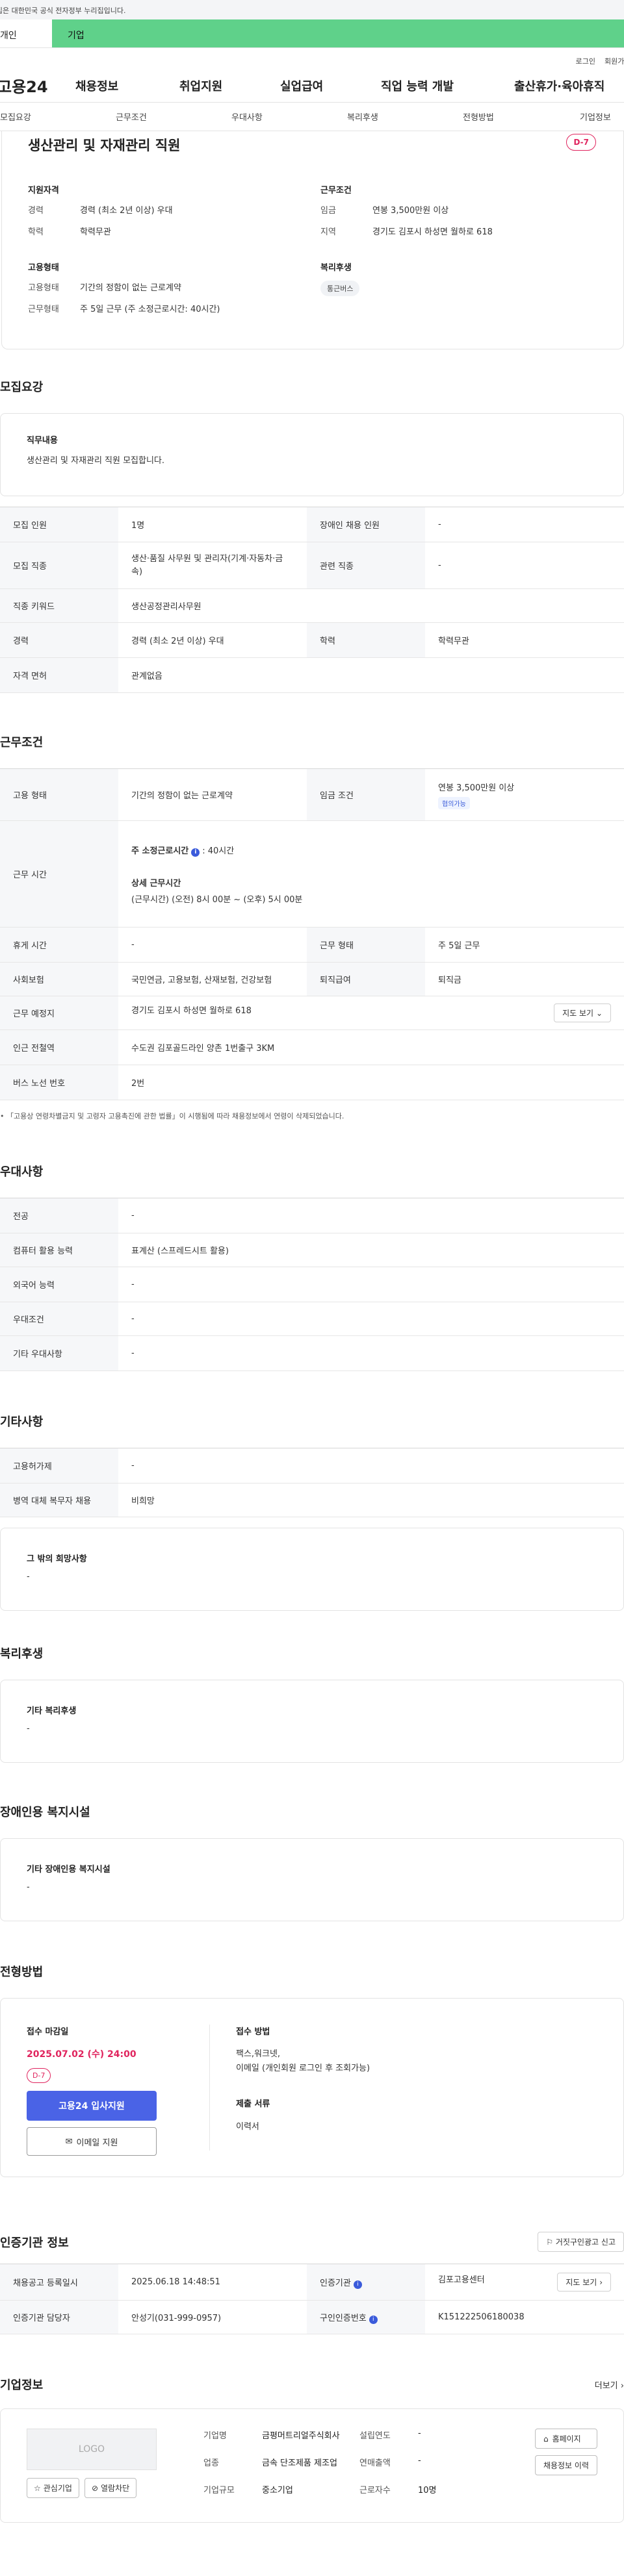 This screenshot has height=2576, width=624. I want to click on table-key: 관련 직종, so click(366, 565).